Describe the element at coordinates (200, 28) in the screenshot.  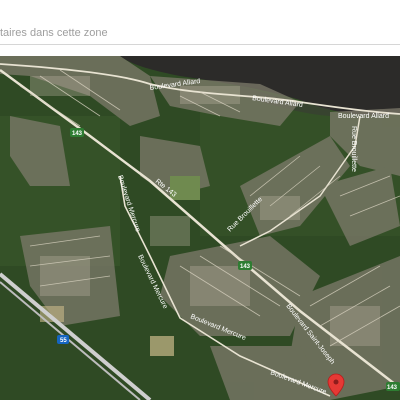
I see `search-bar: taires dans cette zone` at that location.